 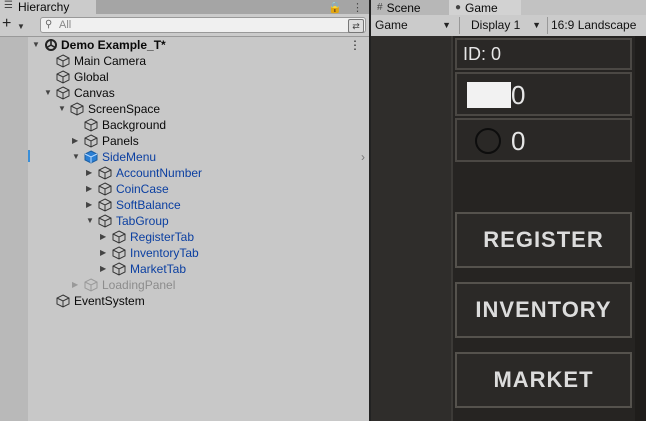 I want to click on tree-item-tabgroup: ▼ TabGroup, so click(x=184, y=221).